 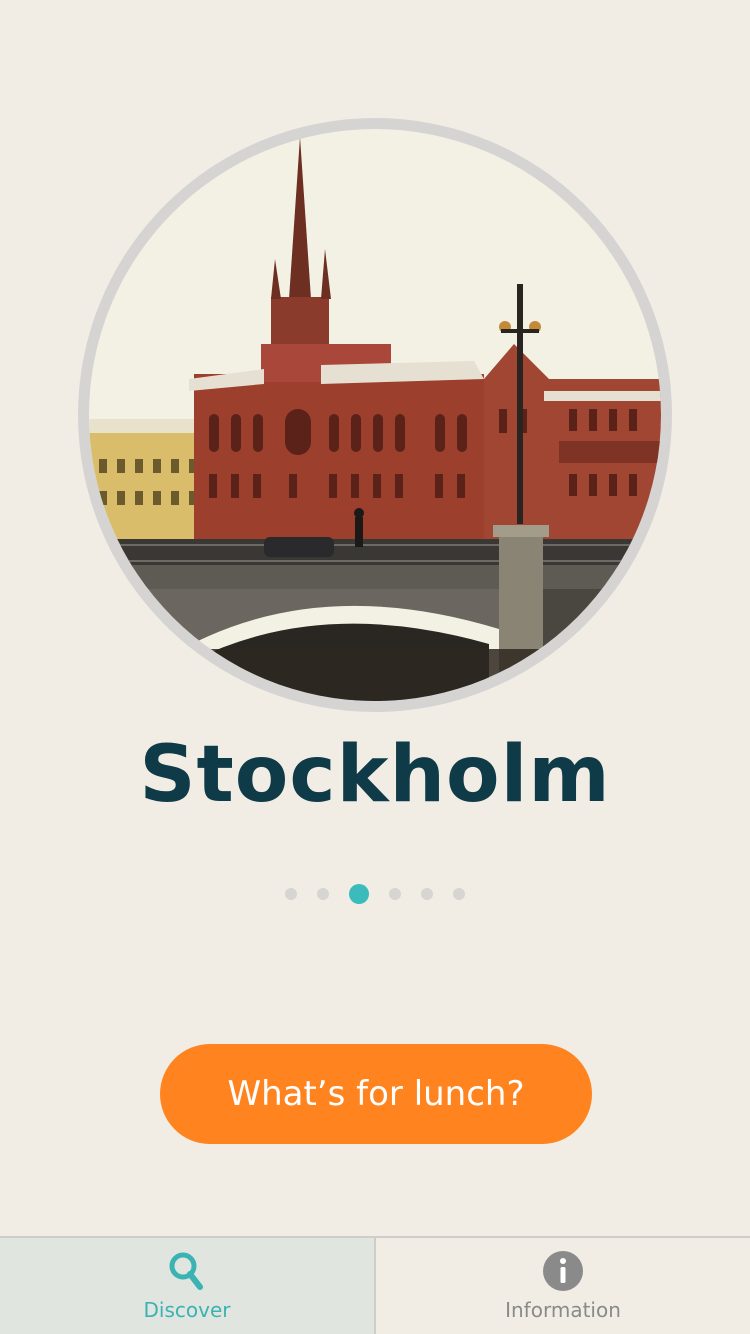 I want to click on page-indicator, so click(x=375, y=894).